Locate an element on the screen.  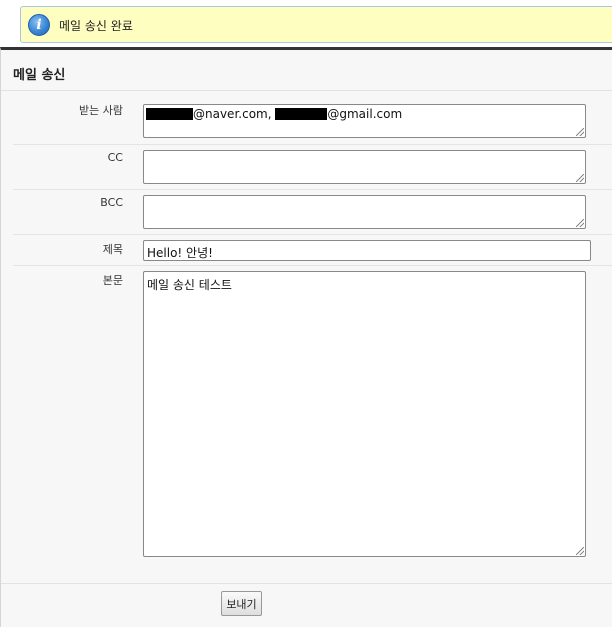
bcc-field is located at coordinates (364, 212).